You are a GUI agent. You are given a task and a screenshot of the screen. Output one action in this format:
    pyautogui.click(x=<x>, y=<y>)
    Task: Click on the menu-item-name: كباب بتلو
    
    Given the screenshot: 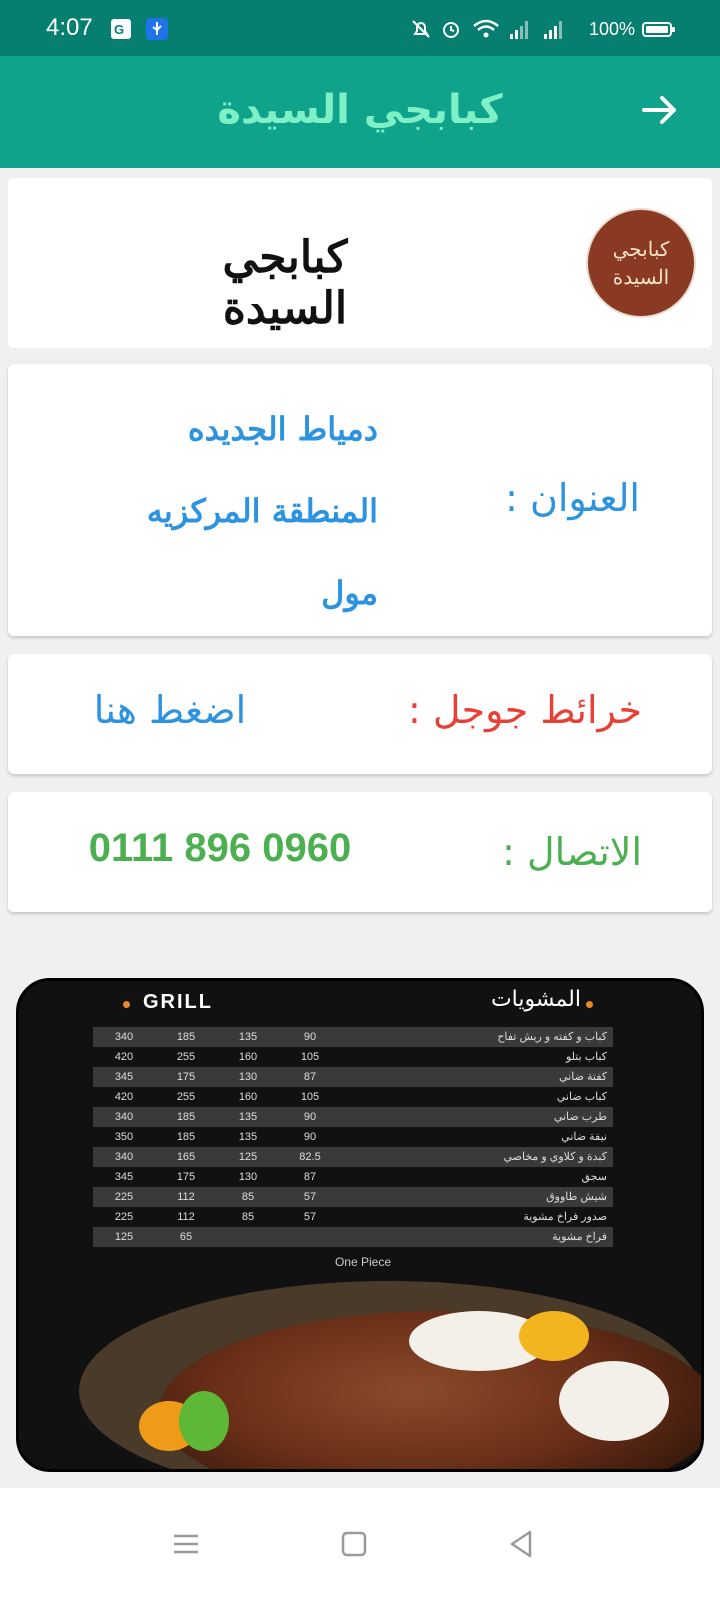 What is the action you would take?
    pyautogui.click(x=586, y=1057)
    